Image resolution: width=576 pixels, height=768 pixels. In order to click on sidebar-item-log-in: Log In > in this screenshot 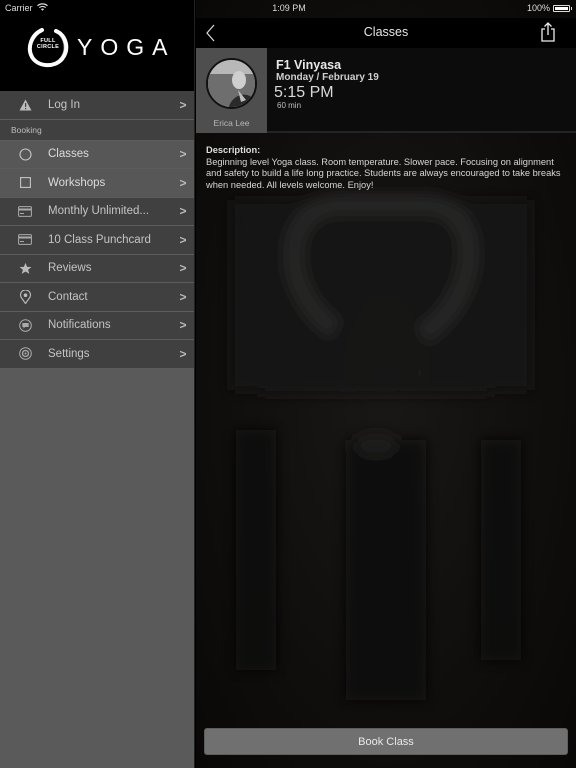, I will do `click(97, 105)`.